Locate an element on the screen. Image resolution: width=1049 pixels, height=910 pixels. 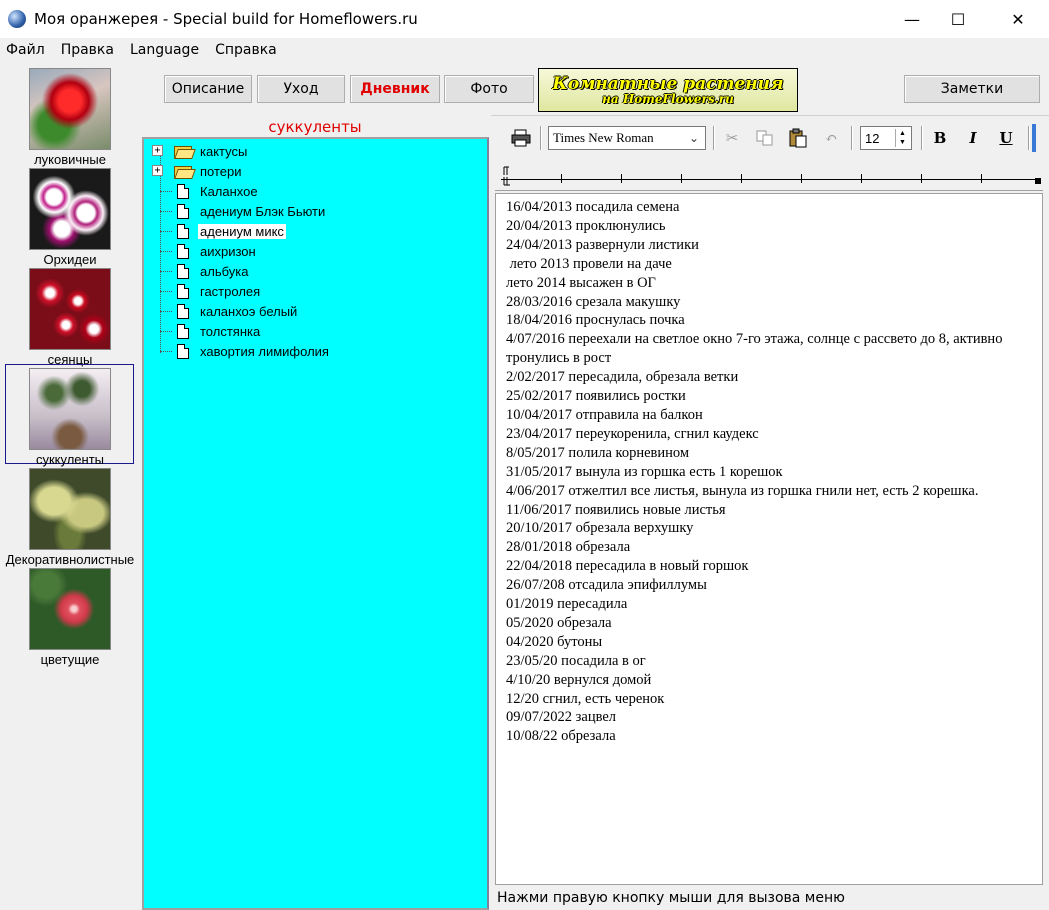
diary-line: 20/10/2017 обрезала верхушку is located at coordinates (600, 528).